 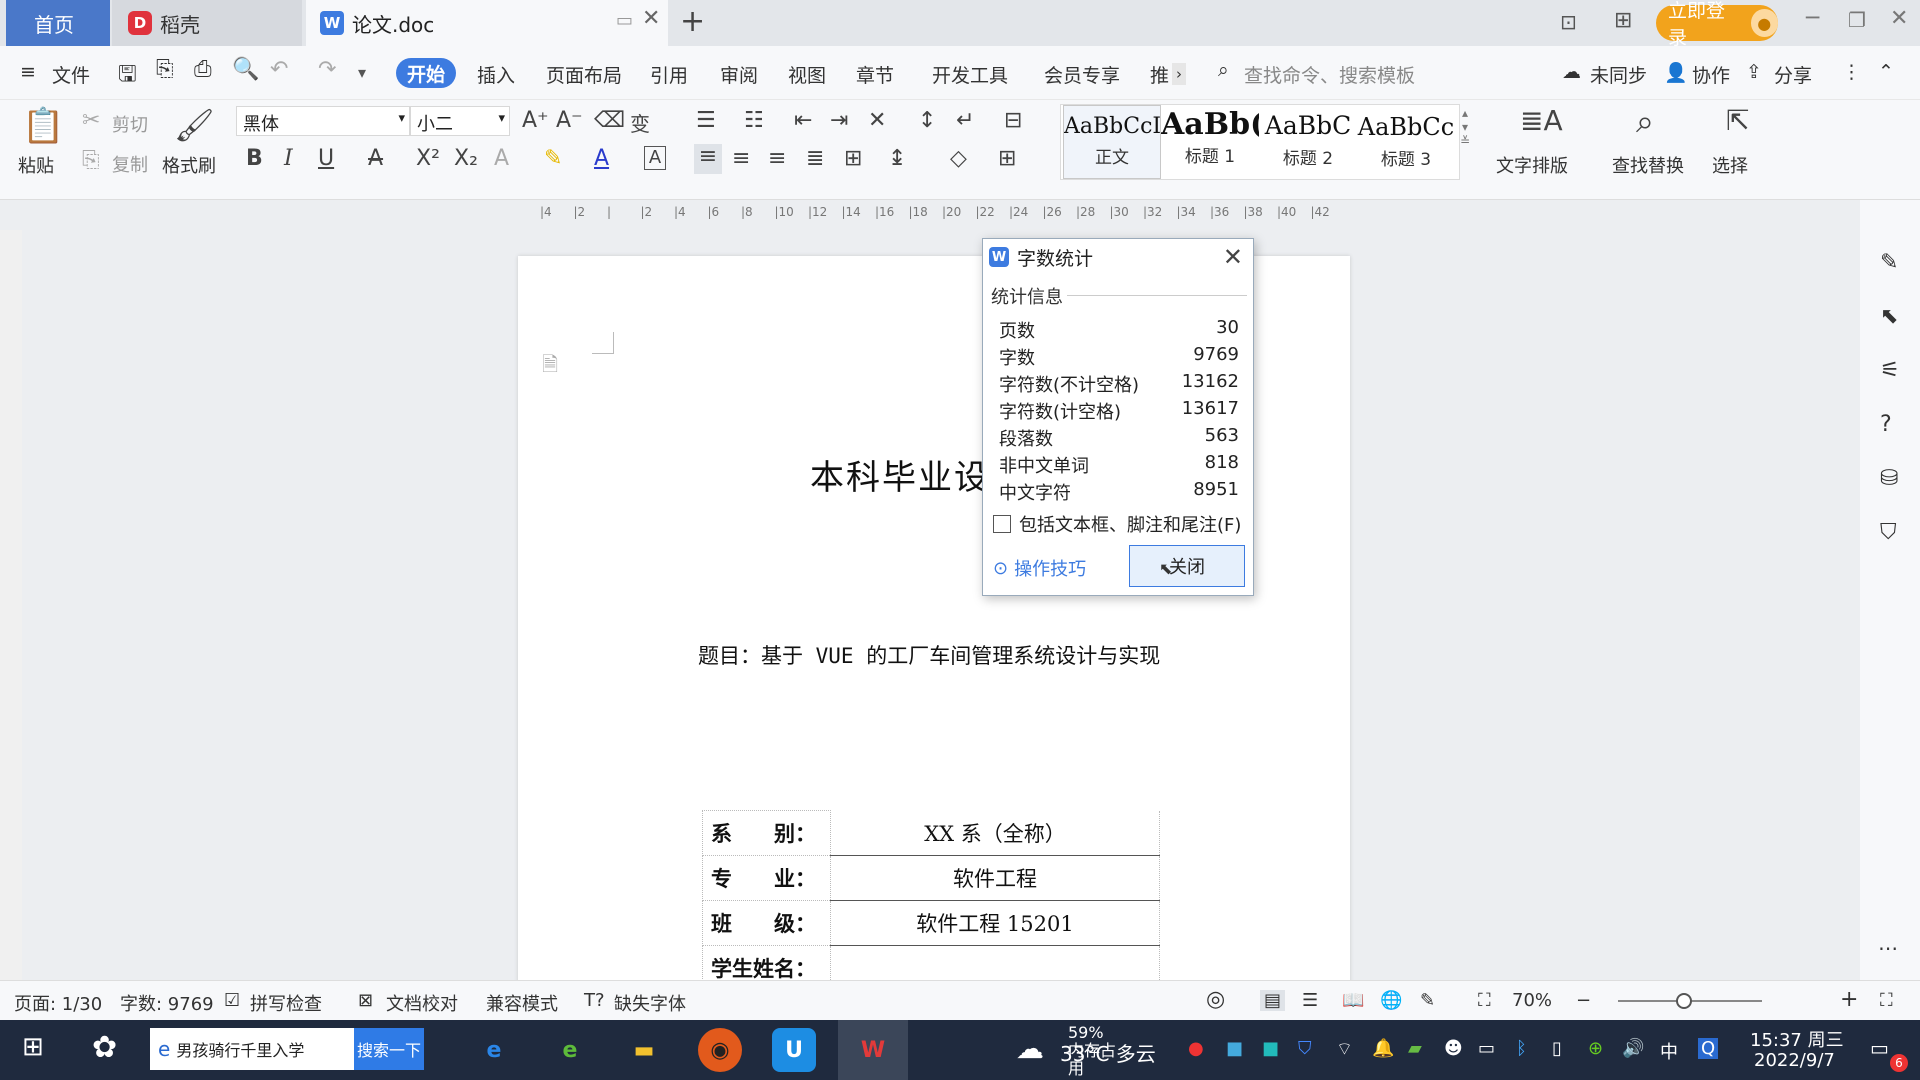 What do you see at coordinates (71, 74) in the screenshot?
I see `menu-file: 文件` at bounding box center [71, 74].